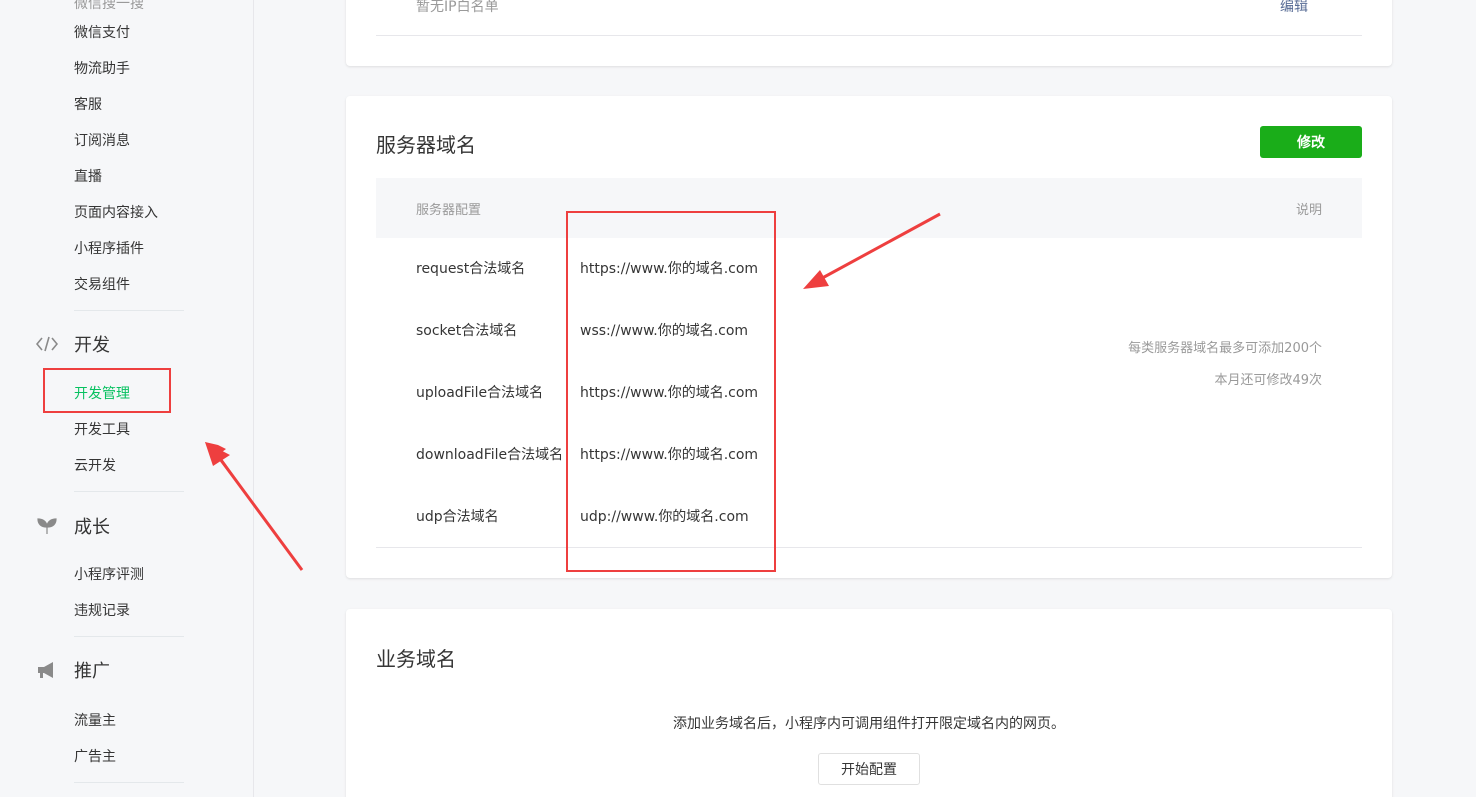 The image size is (1476, 797). What do you see at coordinates (426, 145) in the screenshot?
I see `server-domain-title: 服务器域名` at bounding box center [426, 145].